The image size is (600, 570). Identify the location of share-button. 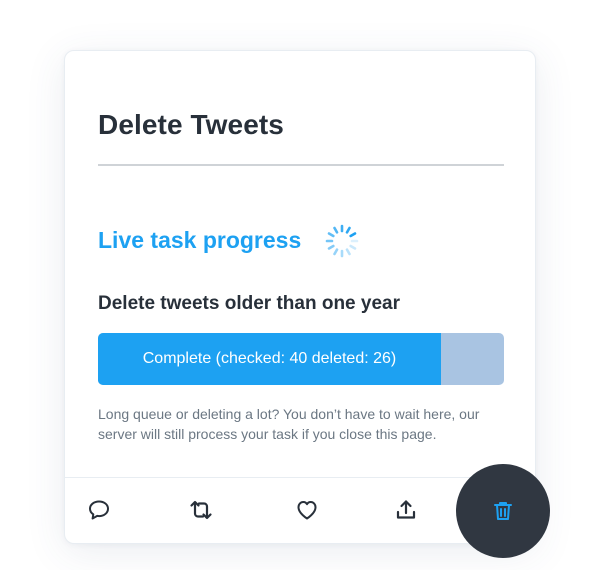
(406, 510).